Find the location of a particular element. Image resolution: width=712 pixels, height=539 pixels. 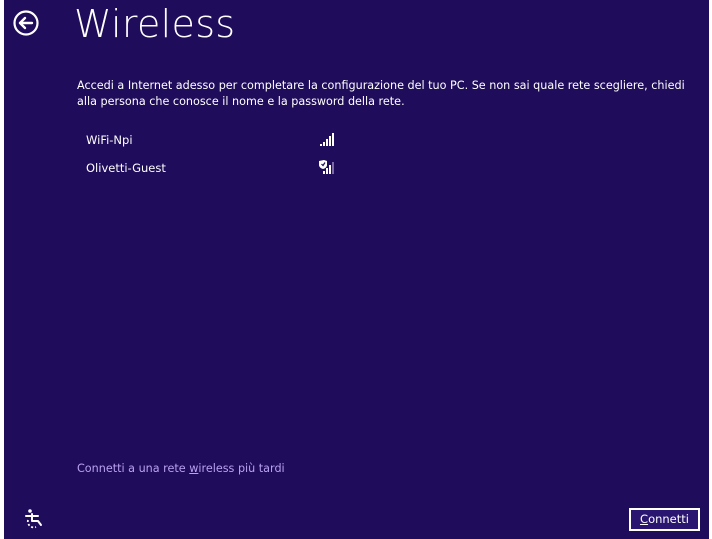

network-list: WiFi-Npi Olivetti-Guest is located at coordinates (217, 158).